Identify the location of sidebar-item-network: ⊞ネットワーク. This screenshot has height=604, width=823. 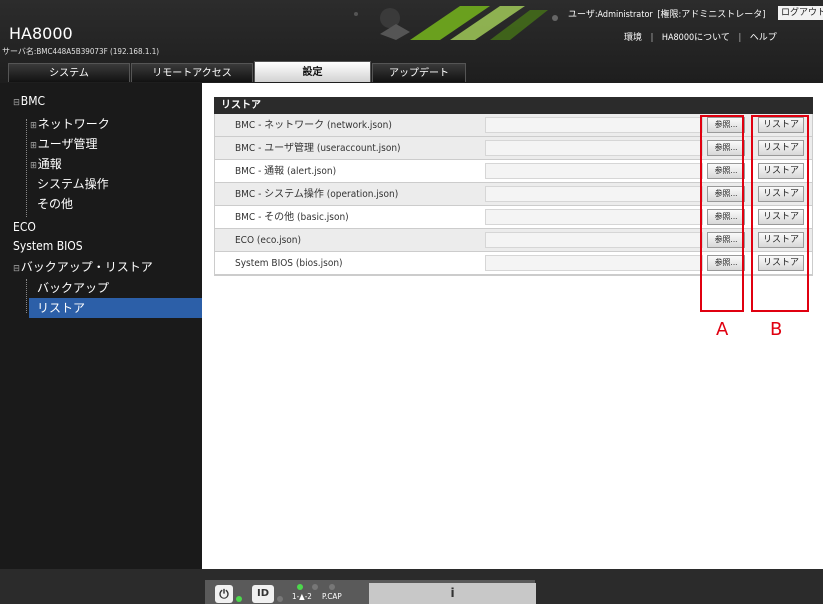
(70, 123).